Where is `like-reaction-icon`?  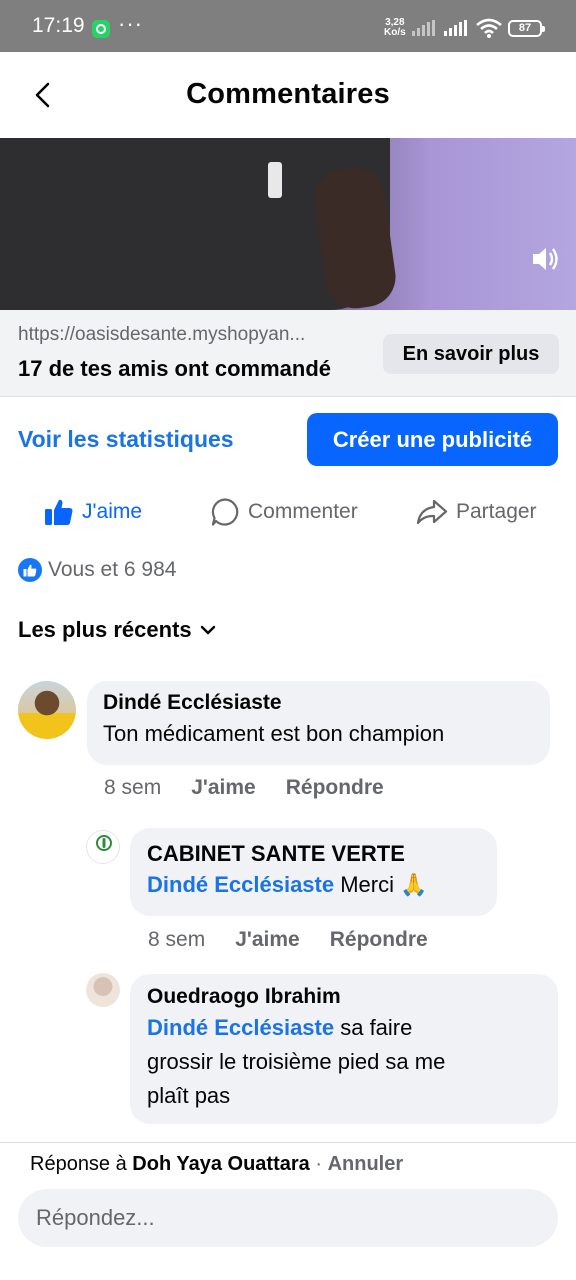 like-reaction-icon is located at coordinates (30, 570).